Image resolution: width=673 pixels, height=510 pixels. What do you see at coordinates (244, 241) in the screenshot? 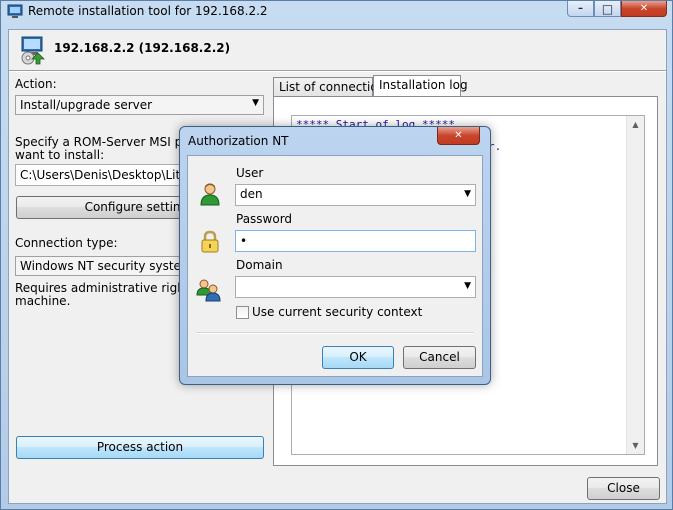
I see `password-value: •` at bounding box center [244, 241].